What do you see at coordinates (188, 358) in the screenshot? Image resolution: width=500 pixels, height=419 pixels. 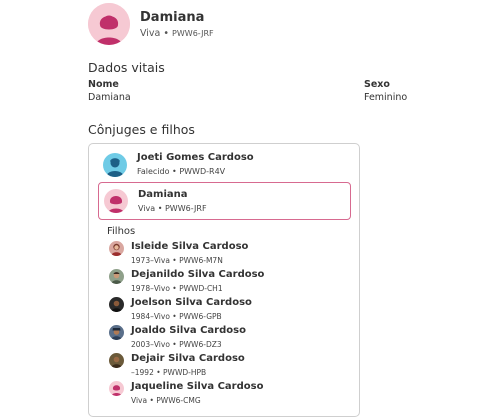 I see `child-name: Dejair Silva Cardoso` at bounding box center [188, 358].